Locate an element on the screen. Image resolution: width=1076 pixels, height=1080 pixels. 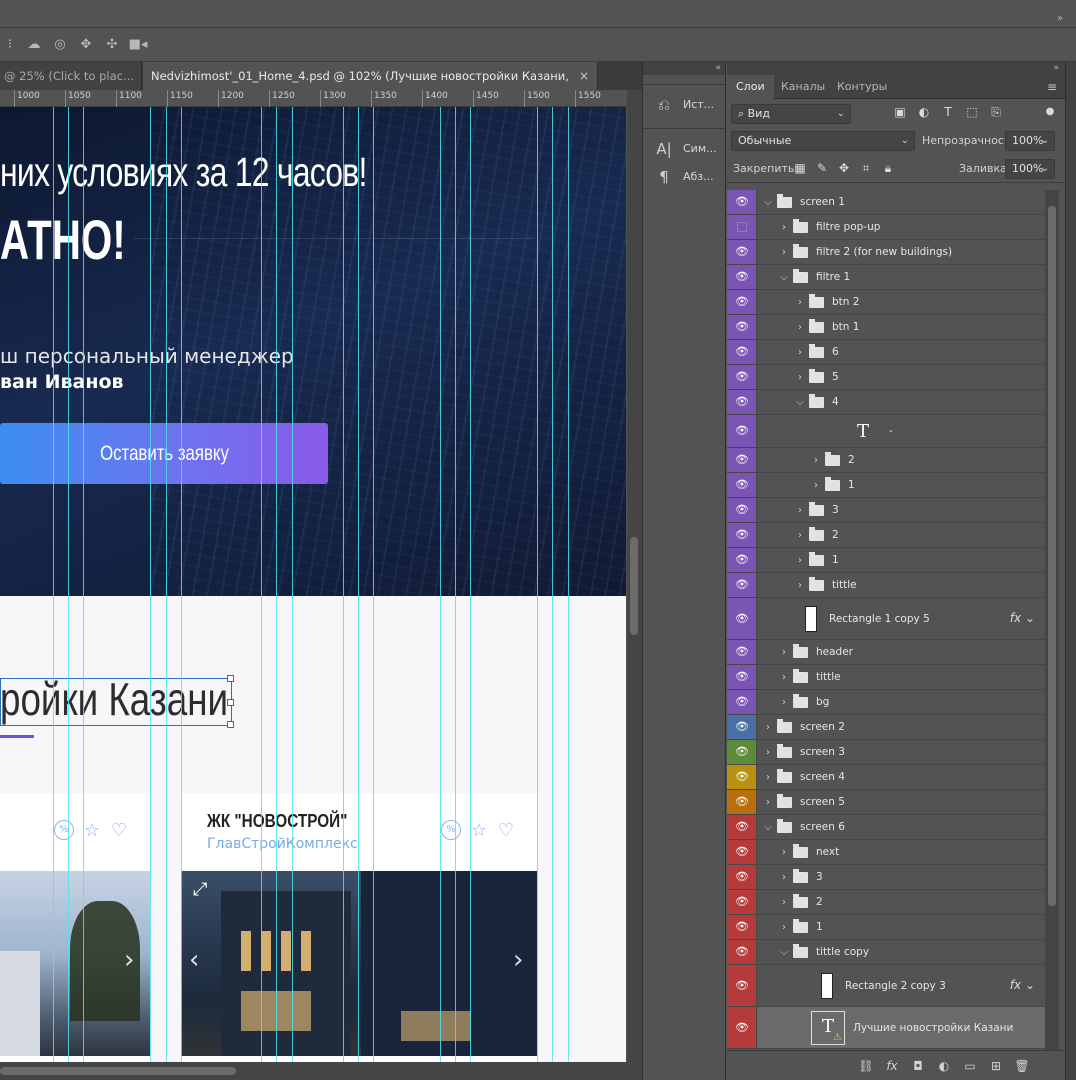
layer-row: 👁︎ › btn 1 is located at coordinates (886, 327).